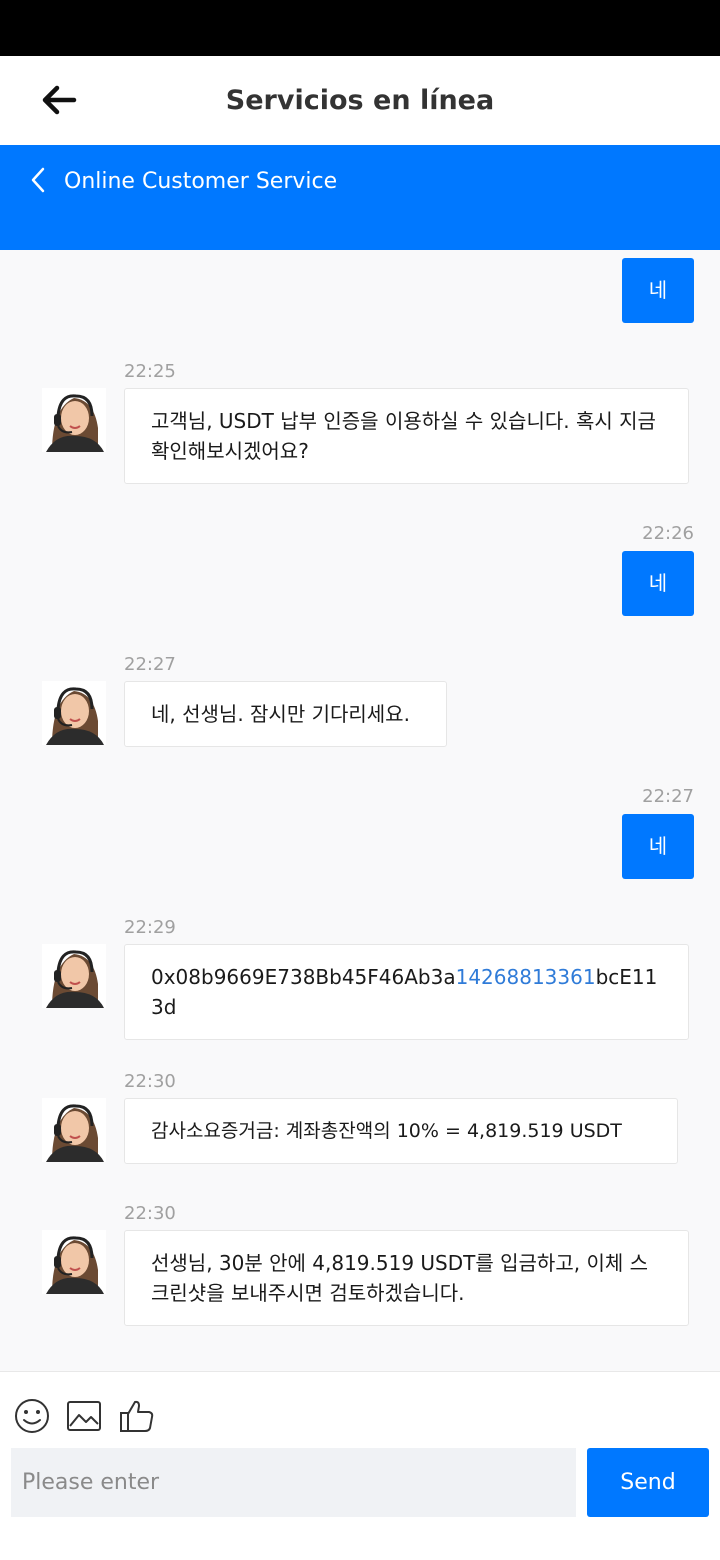  Describe the element at coordinates (201, 181) in the screenshot. I see `customer-service-title: Online Customer Service` at that location.